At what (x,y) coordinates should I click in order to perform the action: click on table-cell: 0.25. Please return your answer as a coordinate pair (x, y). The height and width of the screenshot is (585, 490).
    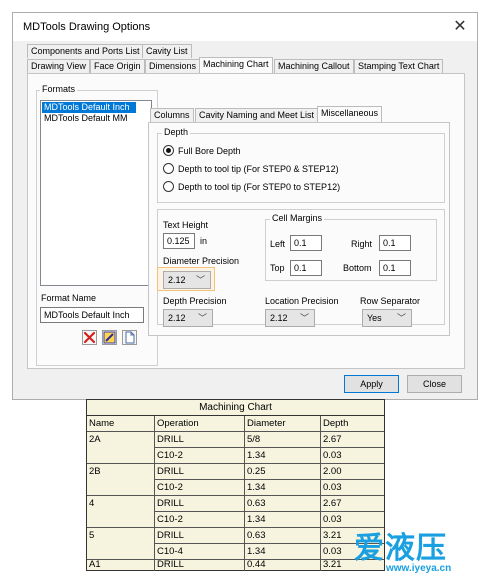
    Looking at the image, I should click on (256, 471).